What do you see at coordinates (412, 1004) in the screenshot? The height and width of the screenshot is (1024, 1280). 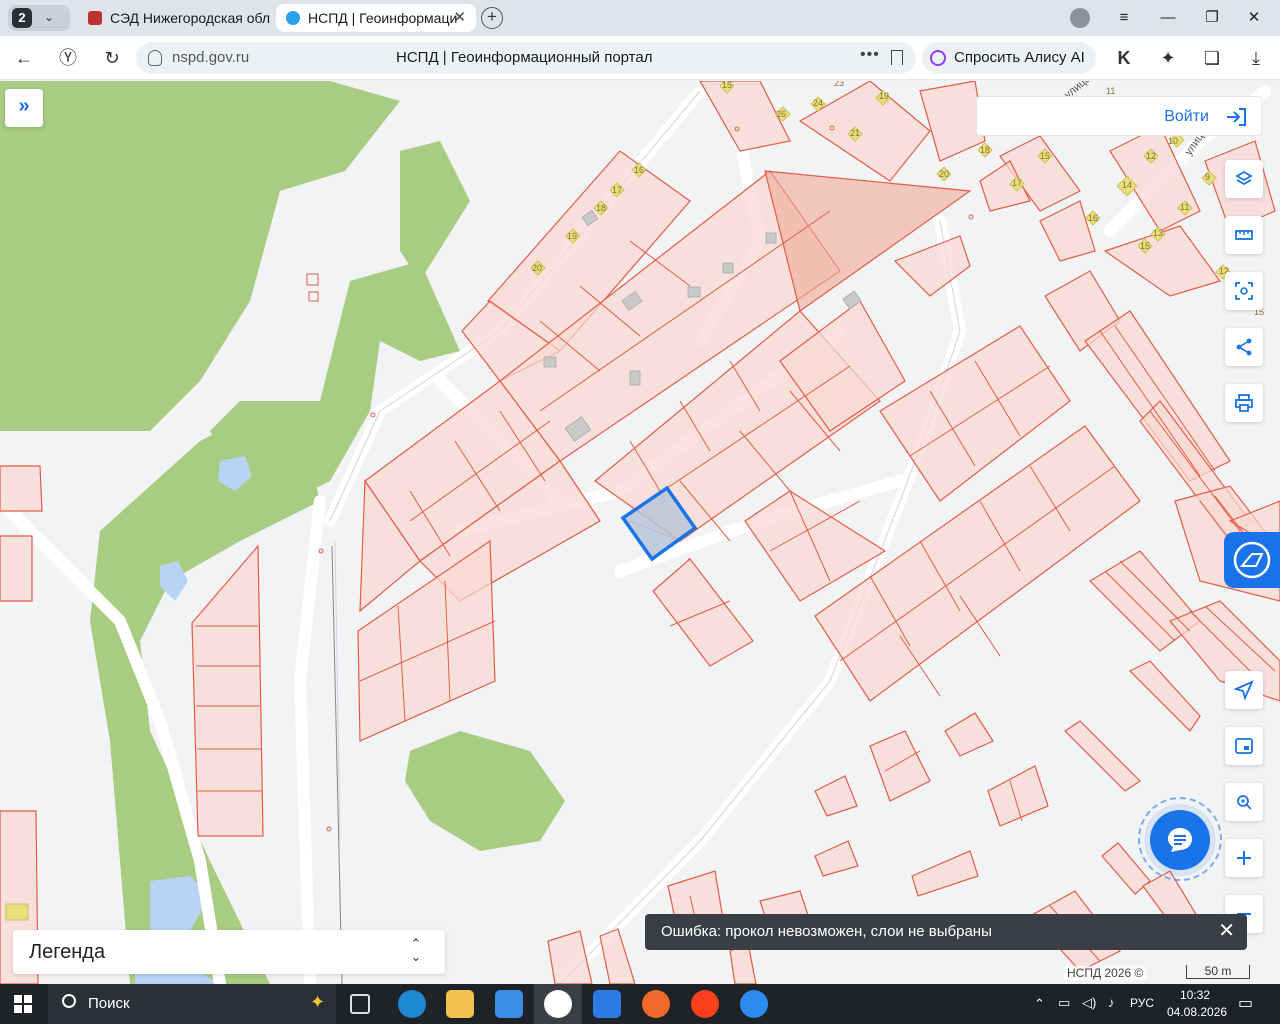 I see `edge-legacy-icon` at bounding box center [412, 1004].